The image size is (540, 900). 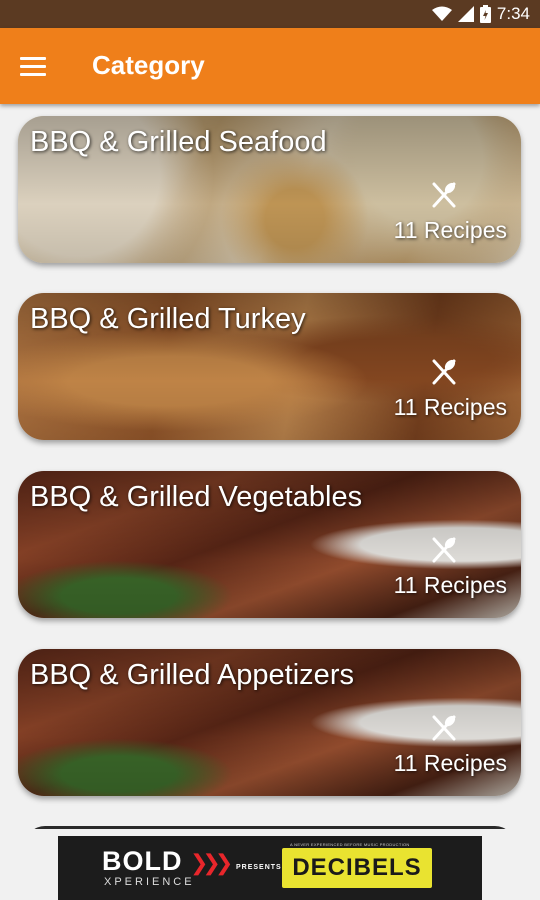 I want to click on signal-icon, so click(x=465, y=14).